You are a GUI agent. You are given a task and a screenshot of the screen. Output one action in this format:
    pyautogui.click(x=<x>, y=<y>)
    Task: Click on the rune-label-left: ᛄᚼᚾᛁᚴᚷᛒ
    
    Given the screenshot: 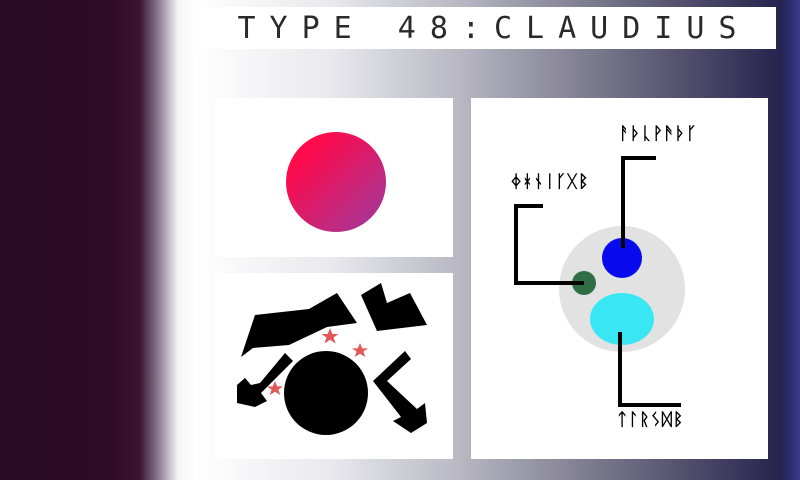 What is the action you would take?
    pyautogui.click(x=550, y=182)
    